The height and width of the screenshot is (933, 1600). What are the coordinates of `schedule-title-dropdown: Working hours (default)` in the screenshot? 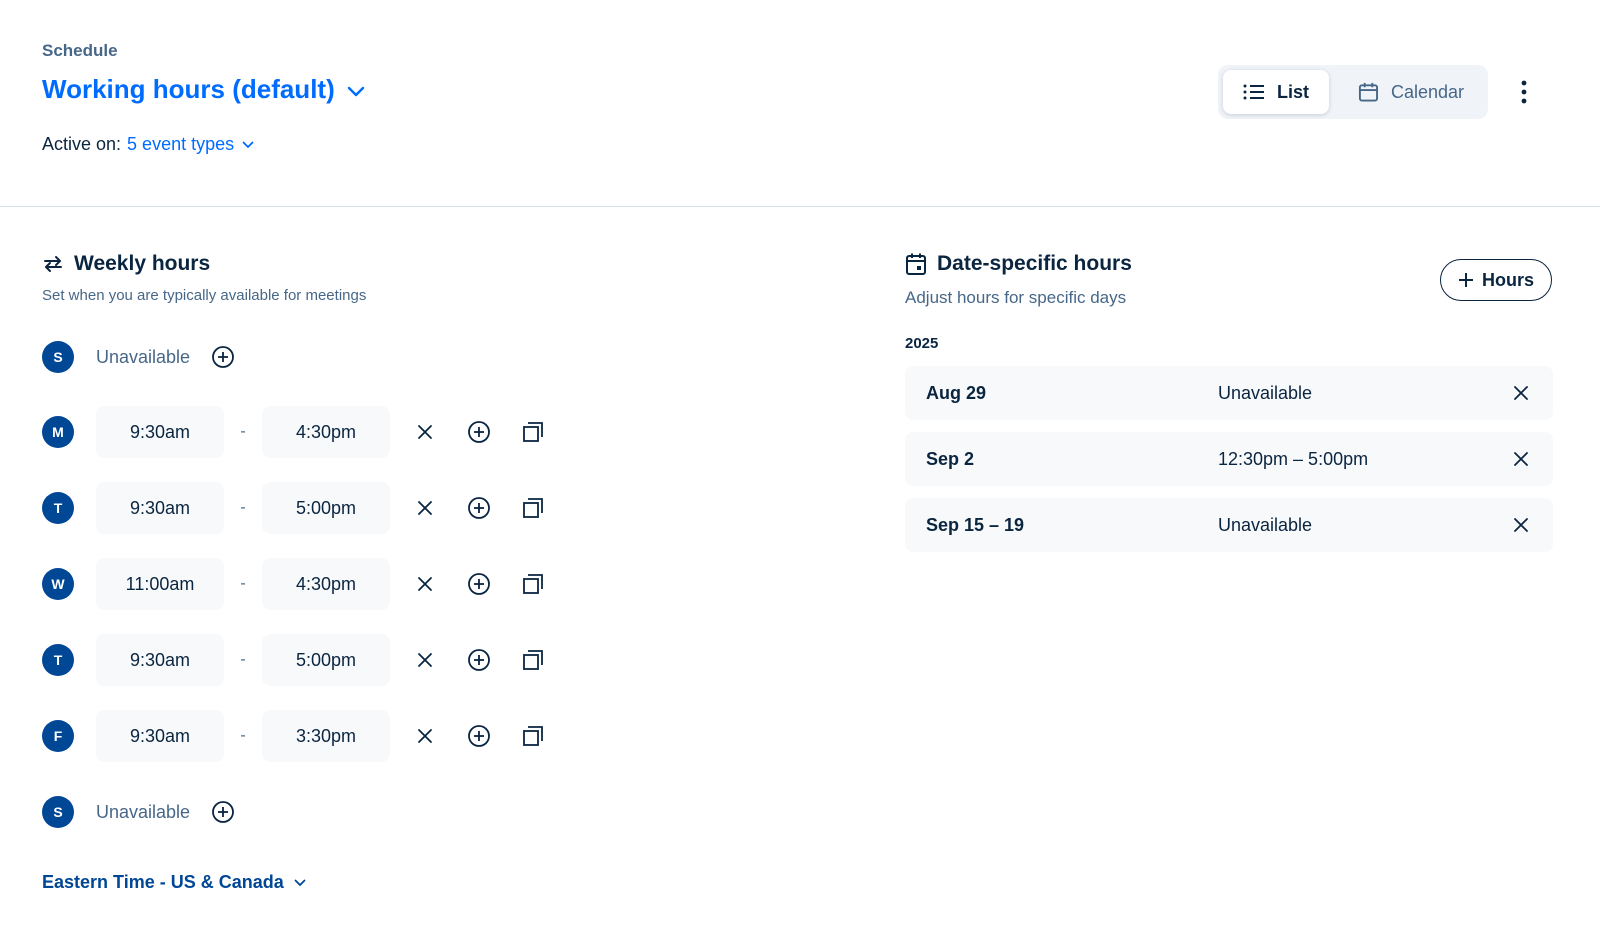 It's located at (203, 89).